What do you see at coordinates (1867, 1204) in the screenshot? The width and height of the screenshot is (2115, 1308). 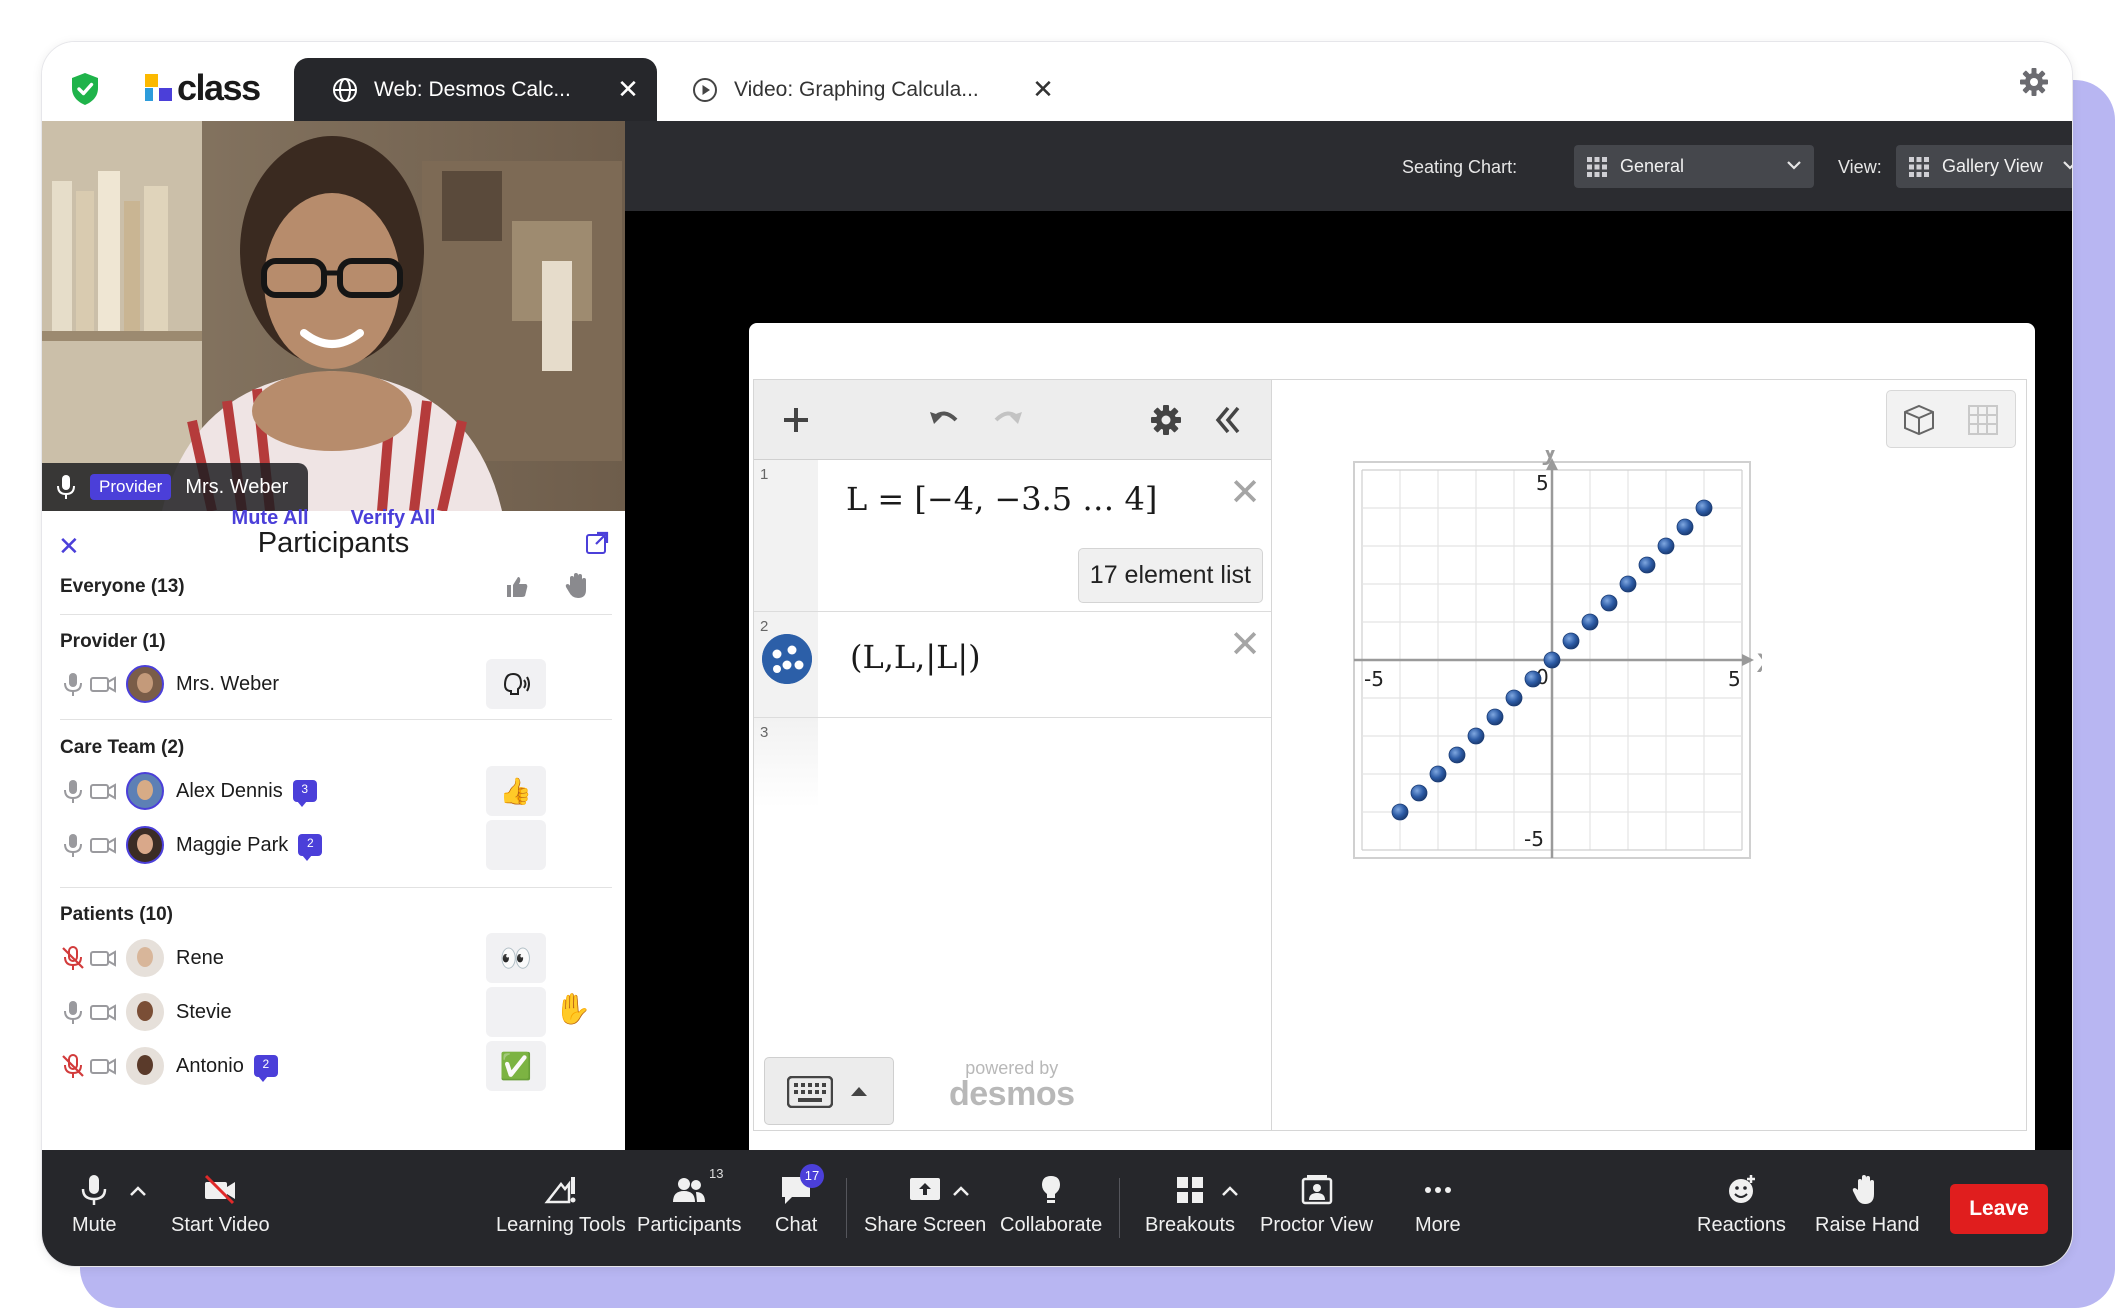 I see `raise-hand-button: Raise Hand` at bounding box center [1867, 1204].